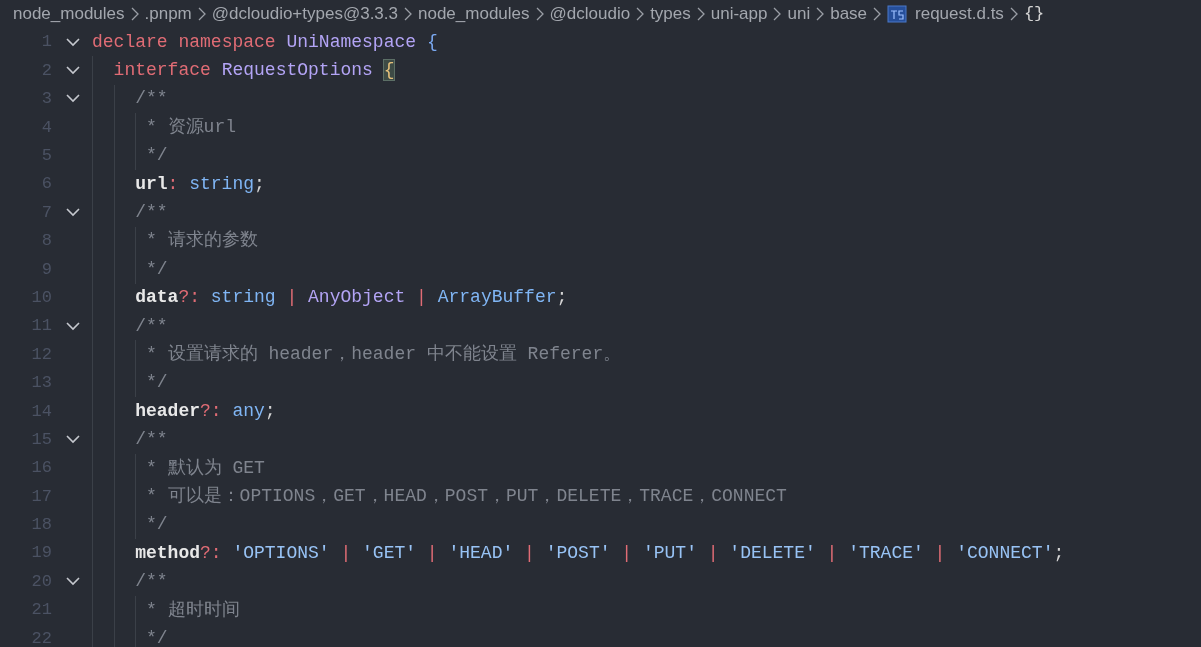 The width and height of the screenshot is (1201, 647). I want to click on comment-line: * 资源url, so click(191, 127).